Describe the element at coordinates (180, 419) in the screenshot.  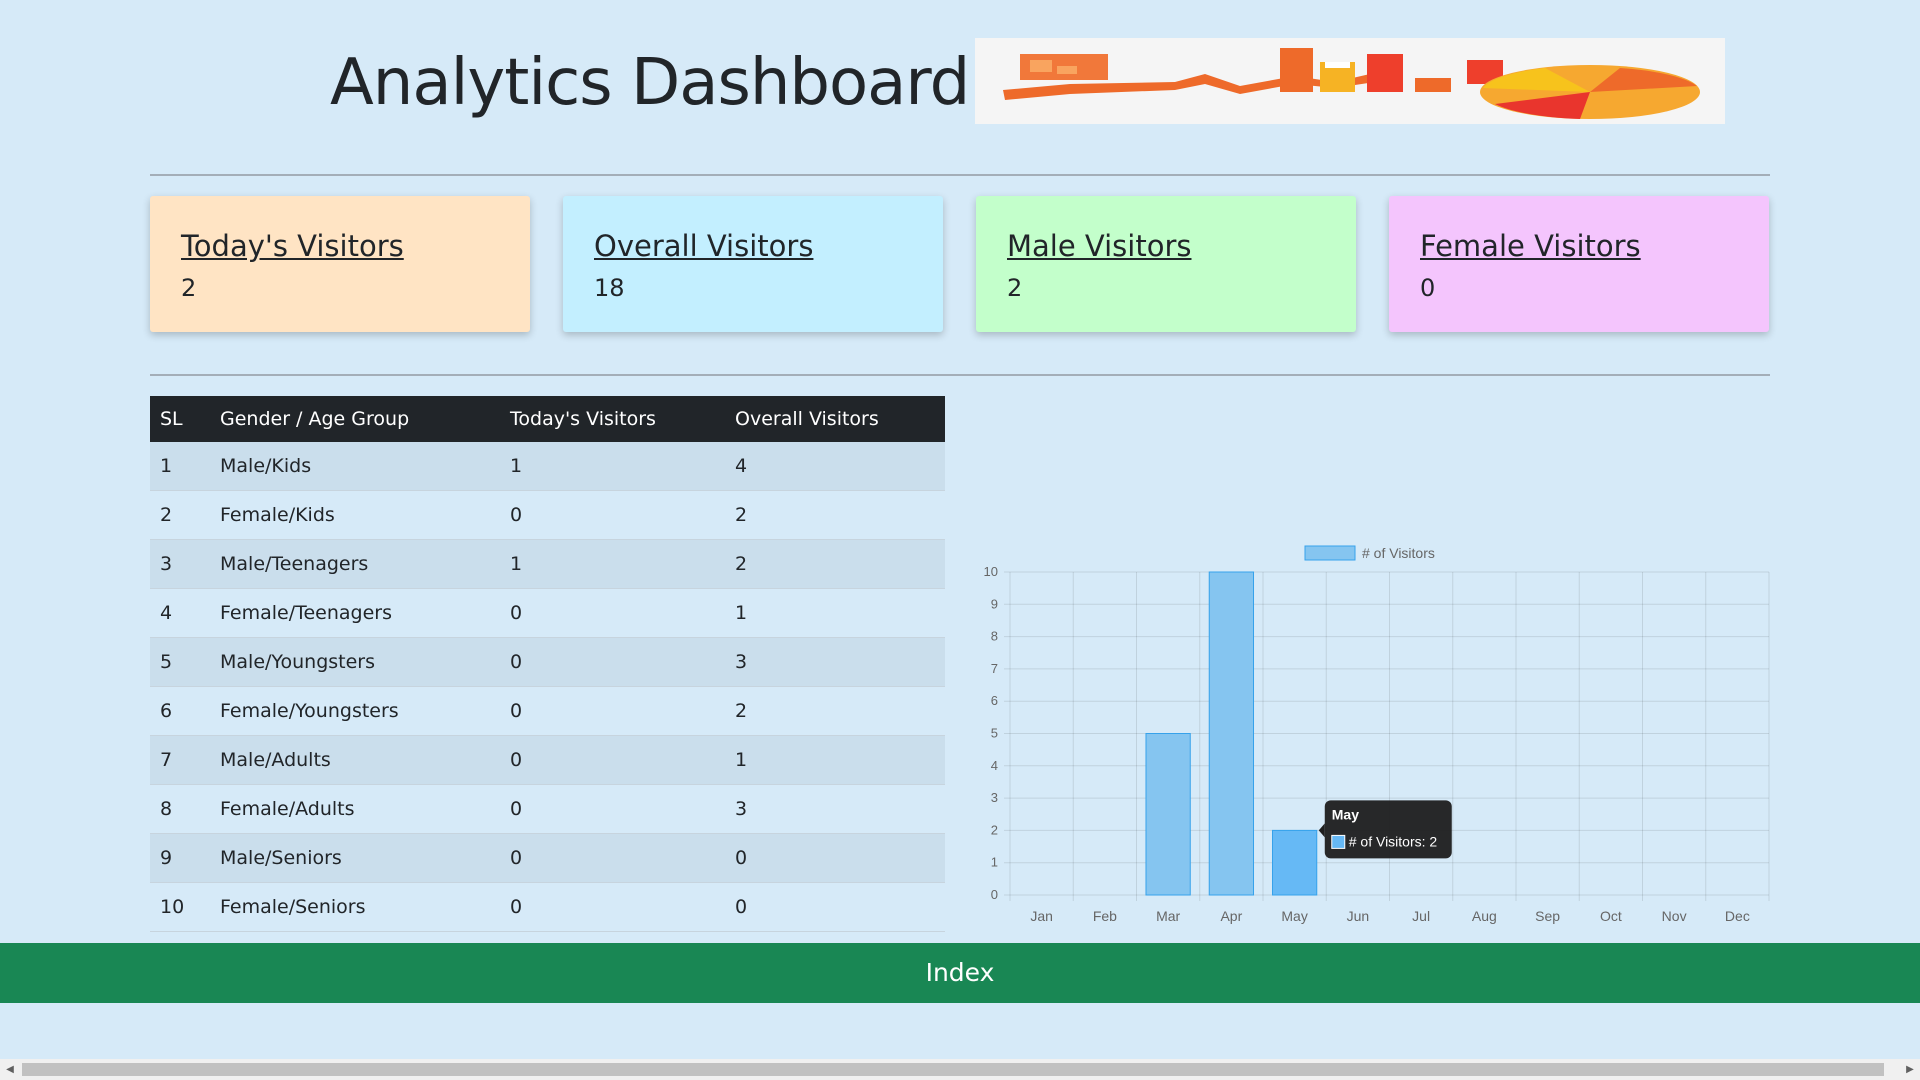
I see `col-header-sl: SL` at that location.